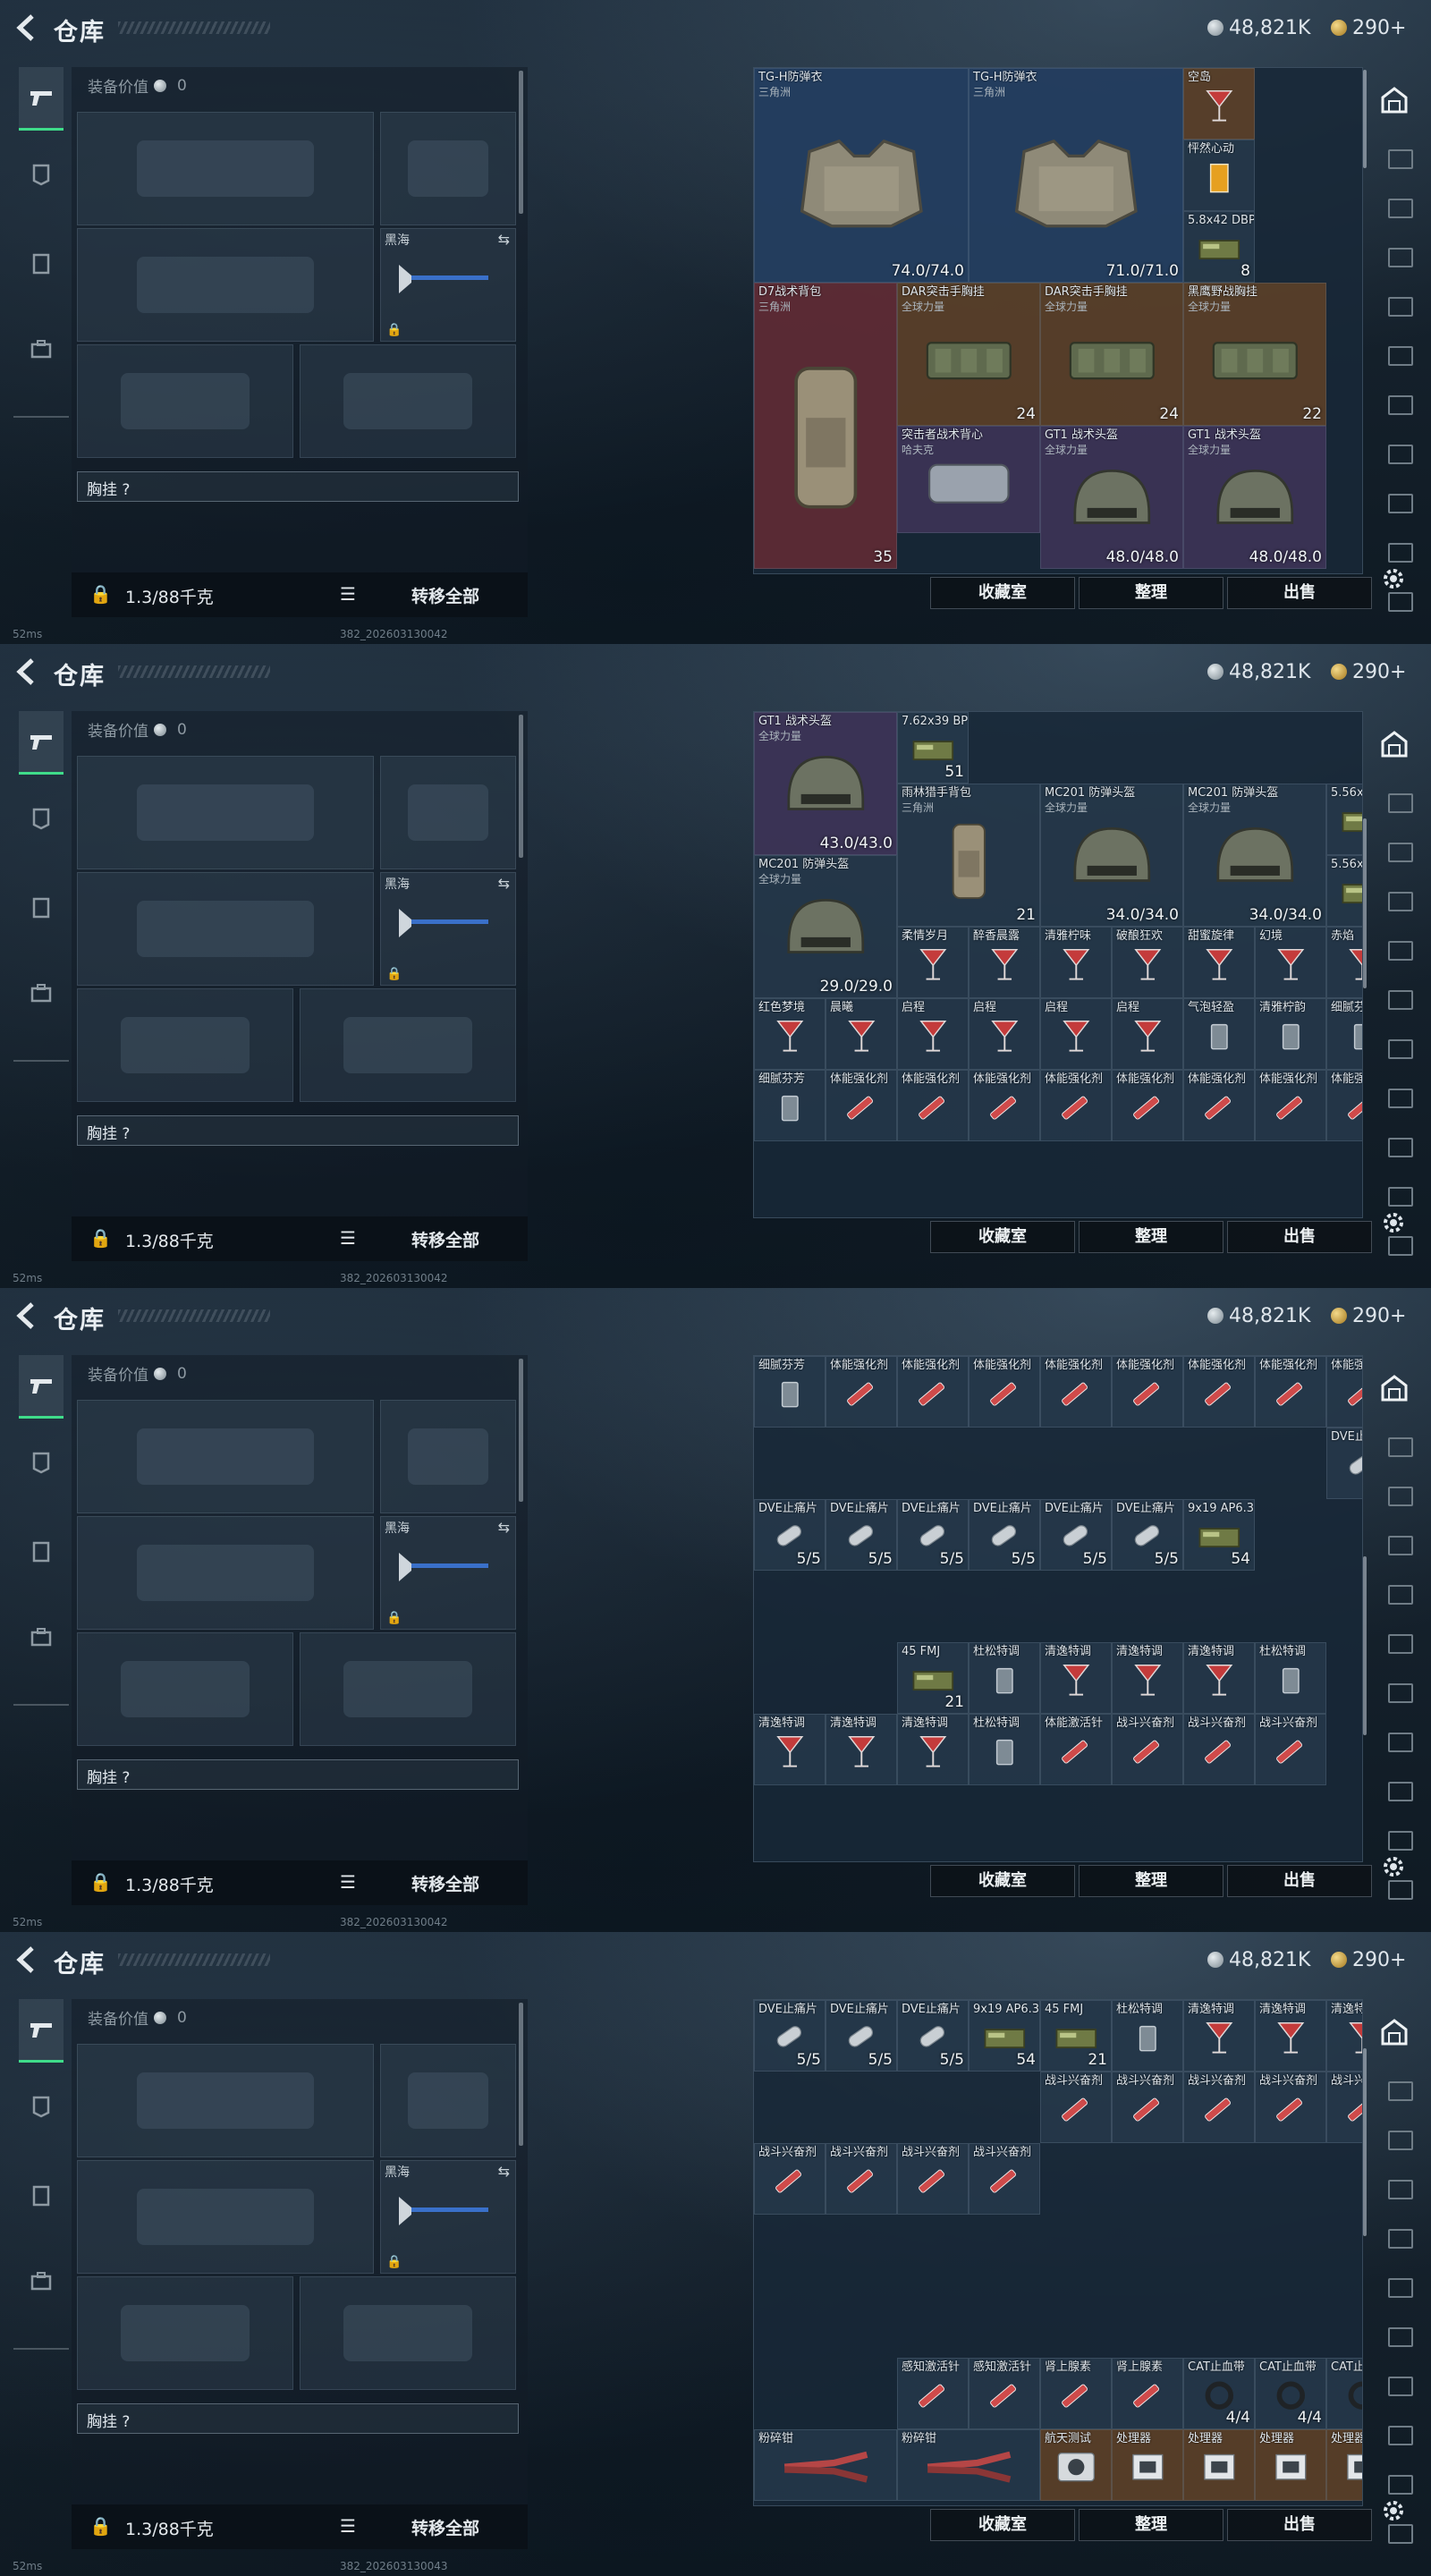  I want to click on sell-button: 出售, so click(1300, 1881).